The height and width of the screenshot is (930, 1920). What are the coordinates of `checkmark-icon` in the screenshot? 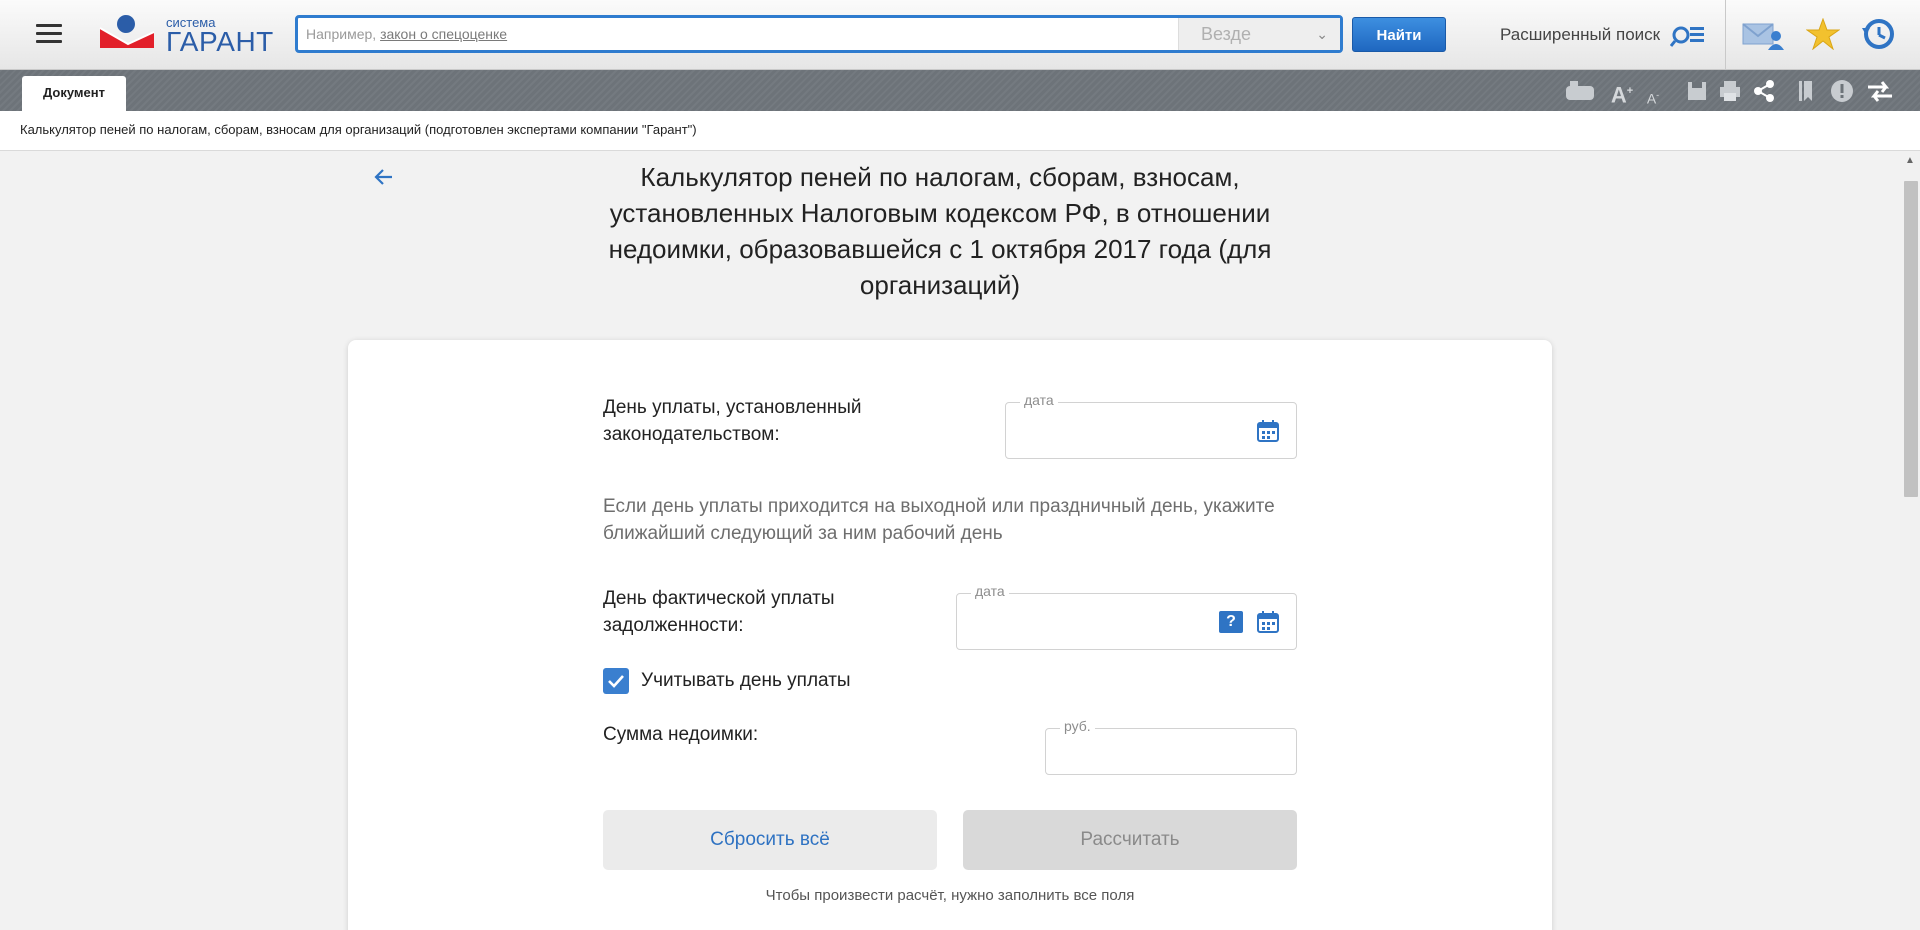 It's located at (616, 681).